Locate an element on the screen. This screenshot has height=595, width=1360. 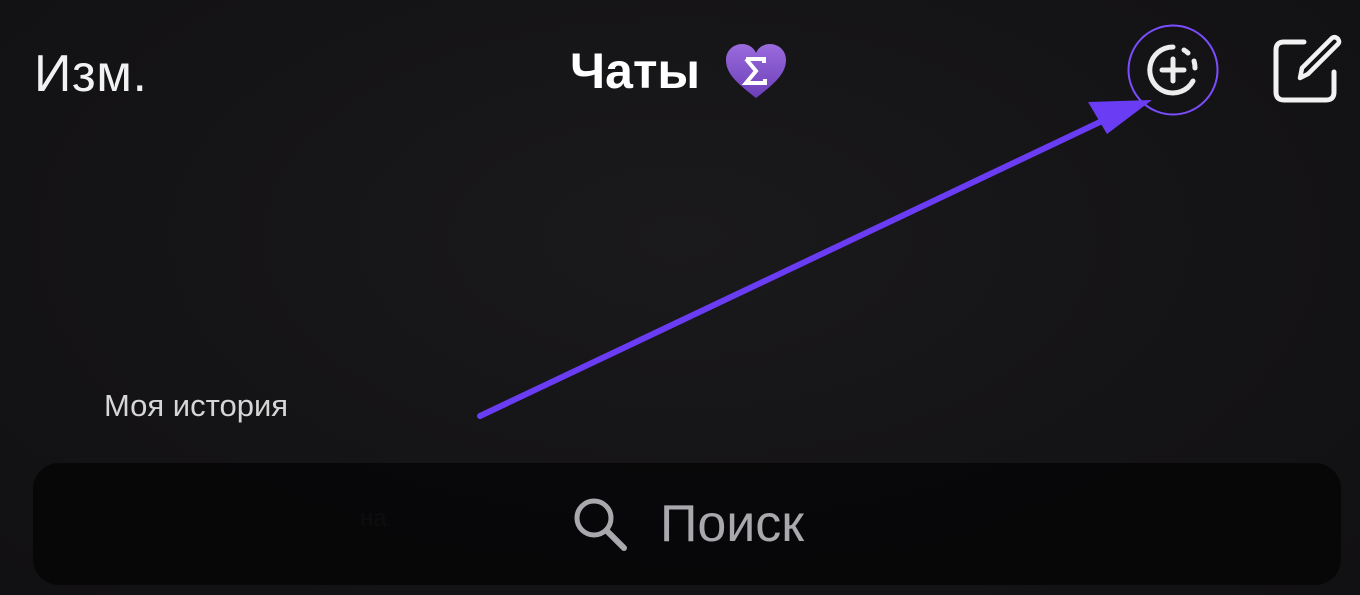
story-add-icon is located at coordinates (1172, 70).